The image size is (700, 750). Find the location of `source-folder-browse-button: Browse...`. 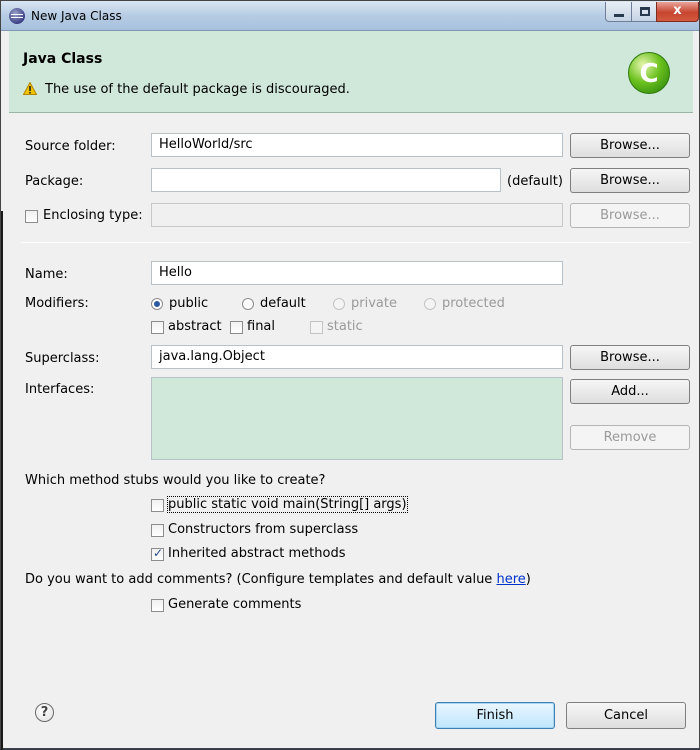

source-folder-browse-button: Browse... is located at coordinates (630, 145).